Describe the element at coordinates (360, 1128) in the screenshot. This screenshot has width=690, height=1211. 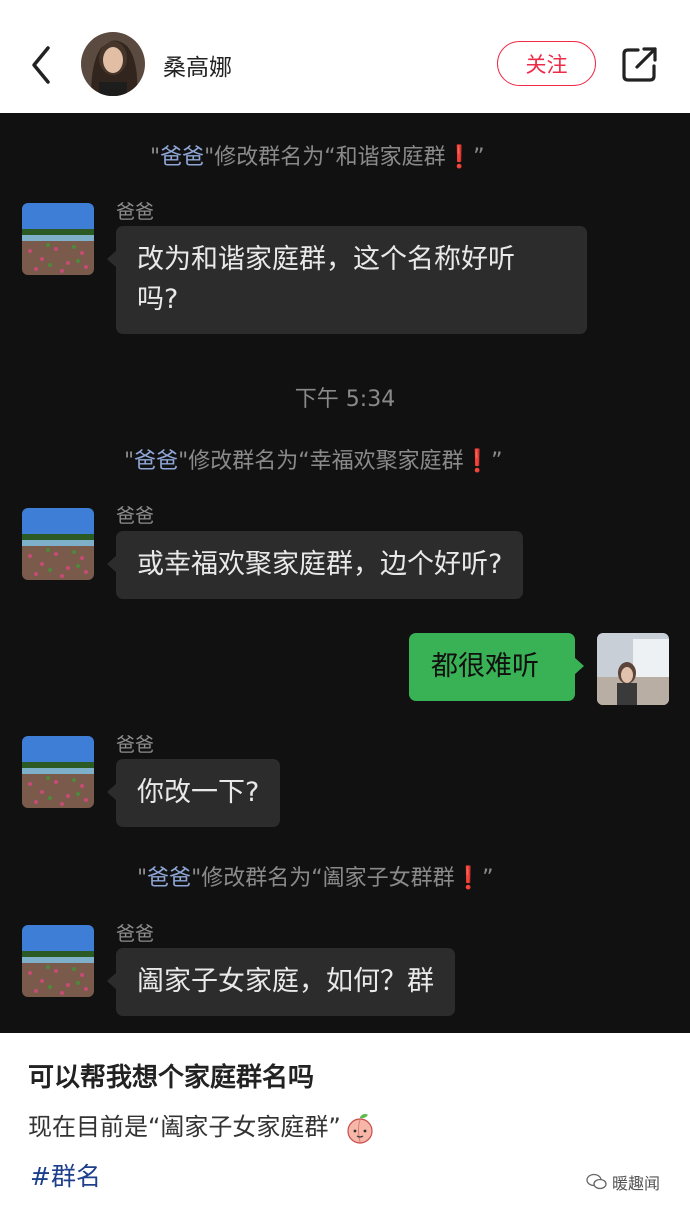
I see `peach-emoji-icon` at that location.